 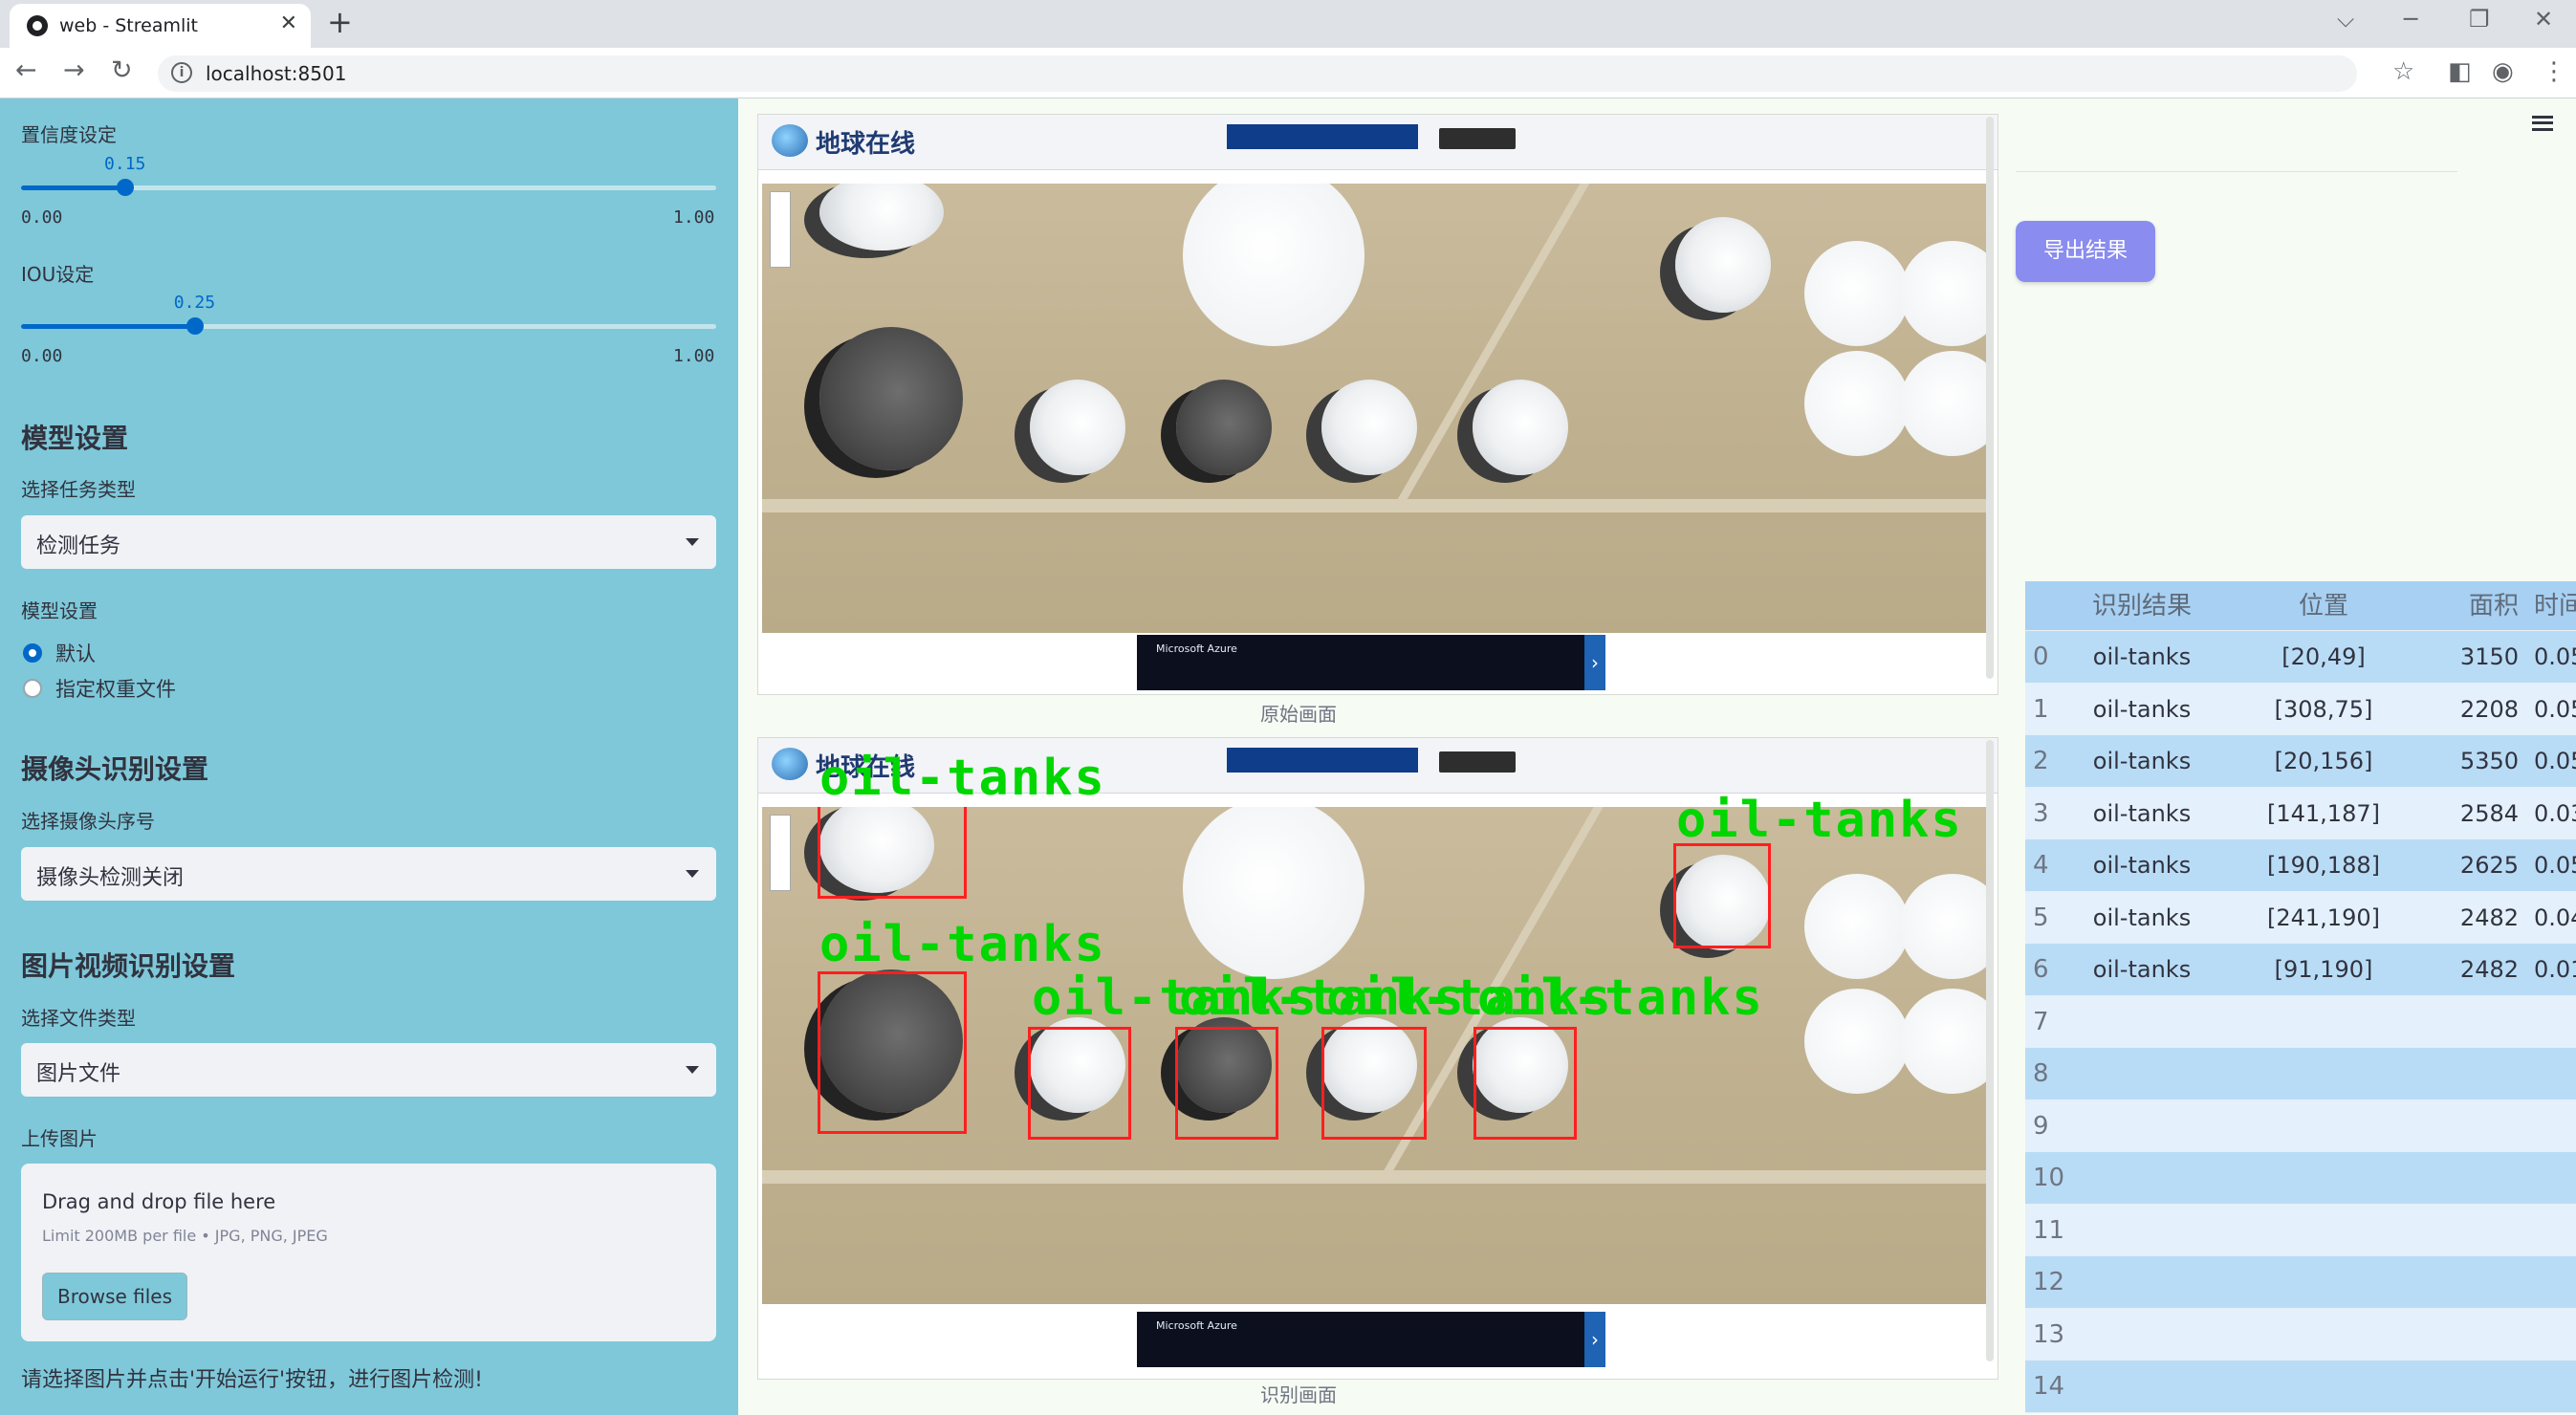 What do you see at coordinates (2300, 1178) in the screenshot?
I see `table-row: 10` at bounding box center [2300, 1178].